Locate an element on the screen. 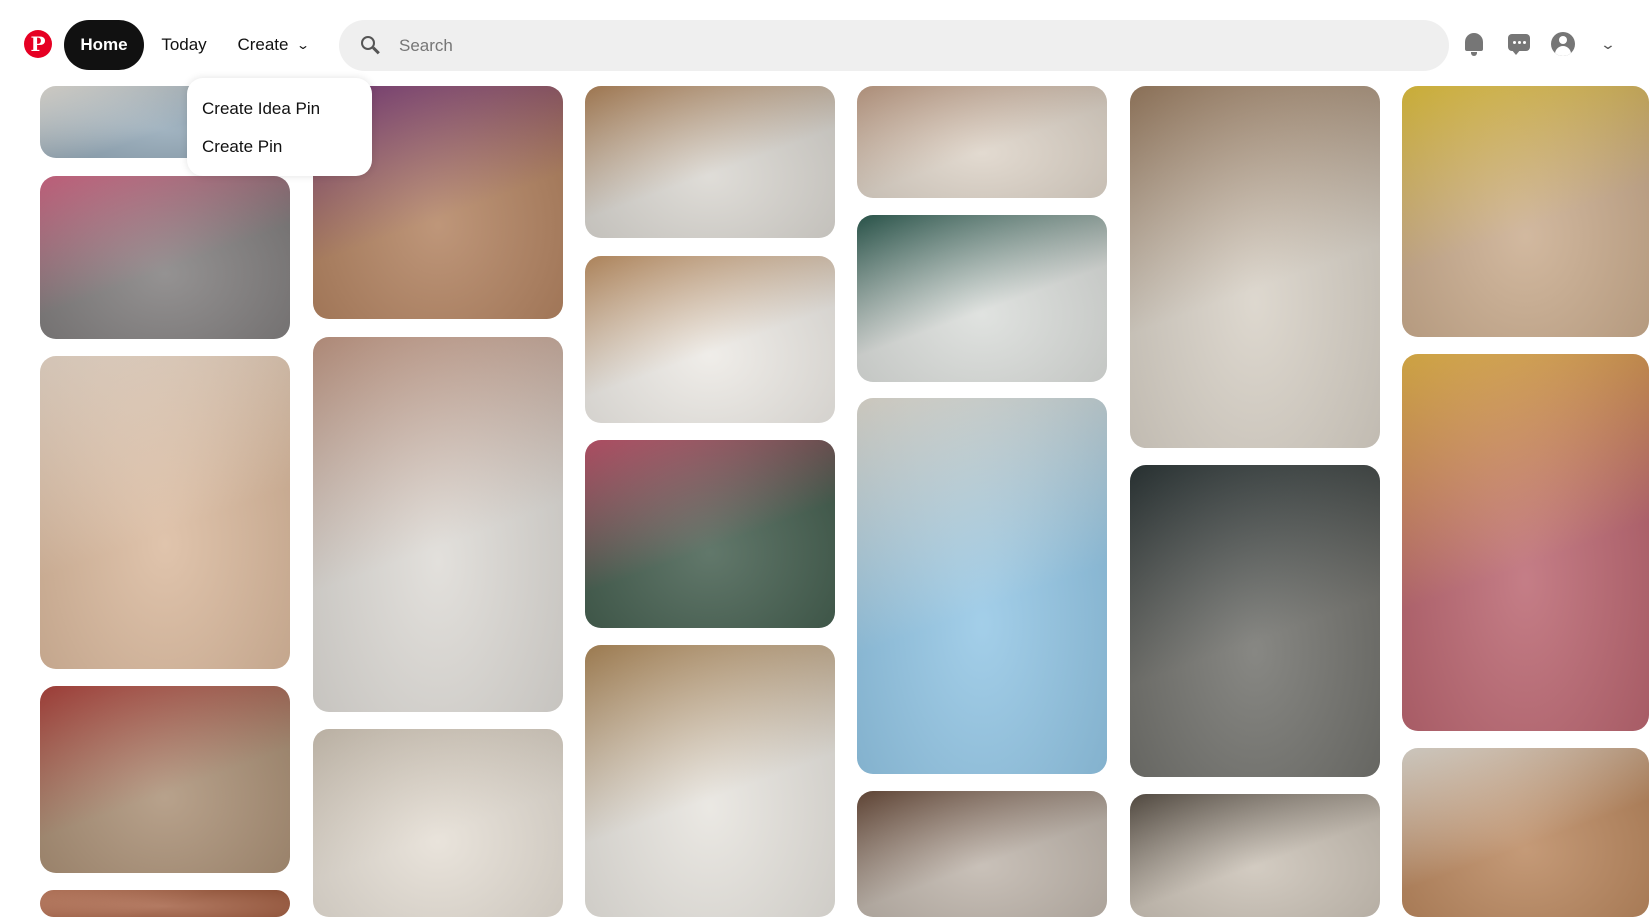 The height and width of the screenshot is (917, 1649). create-dropdown-menu: Create Idea Pin Create Pin is located at coordinates (279, 127).